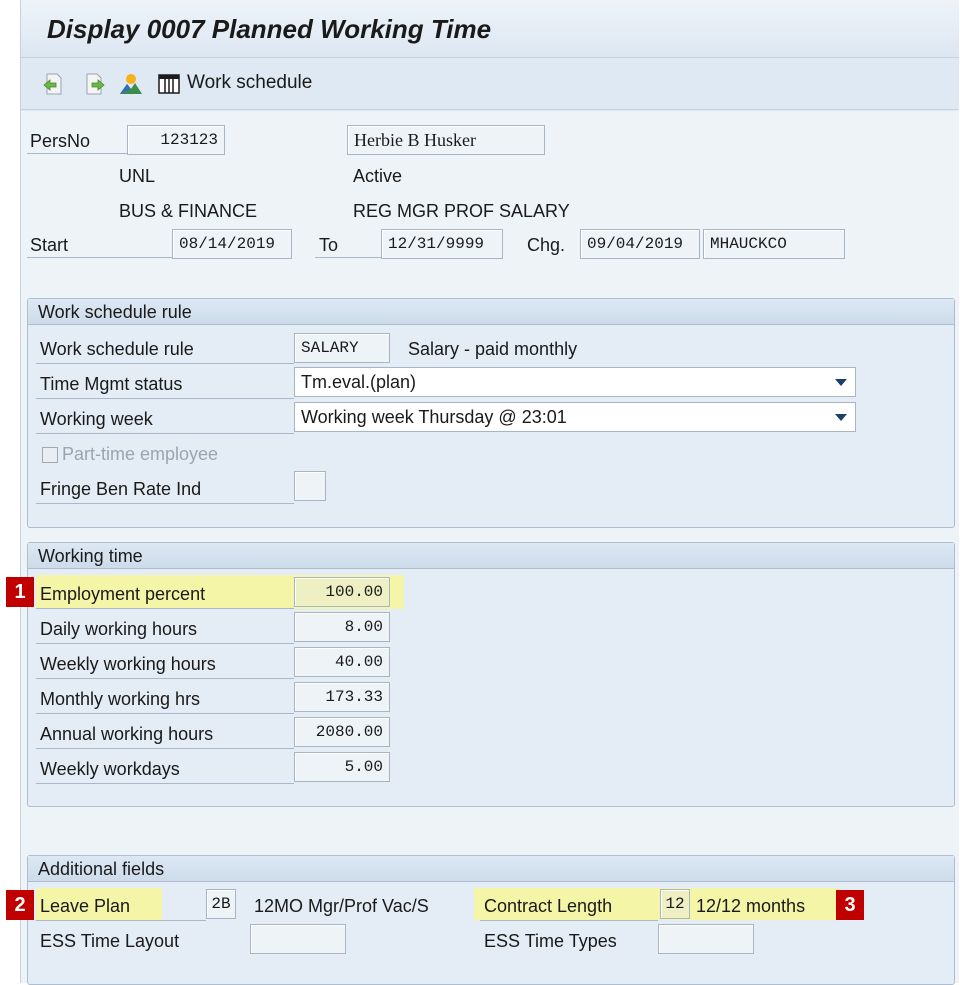  Describe the element at coordinates (110, 941) in the screenshot. I see `ess-time-layout-label: ESS Time Layout` at that location.